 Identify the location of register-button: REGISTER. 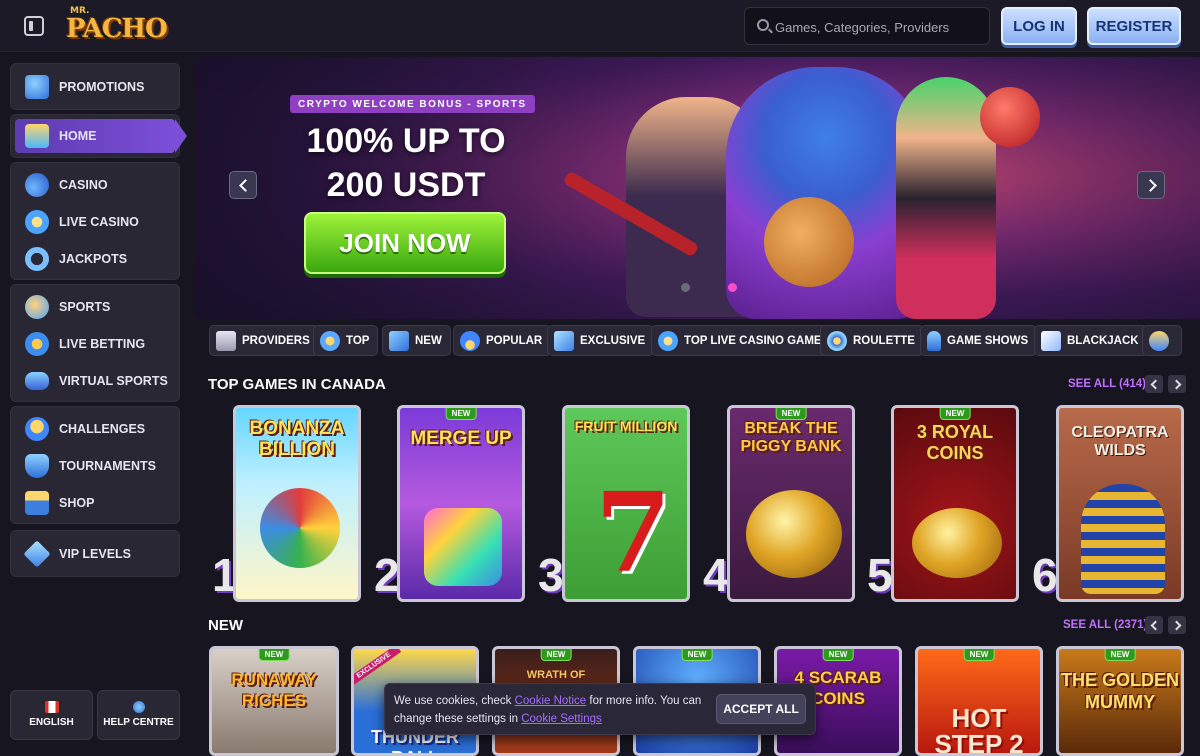
(1134, 26).